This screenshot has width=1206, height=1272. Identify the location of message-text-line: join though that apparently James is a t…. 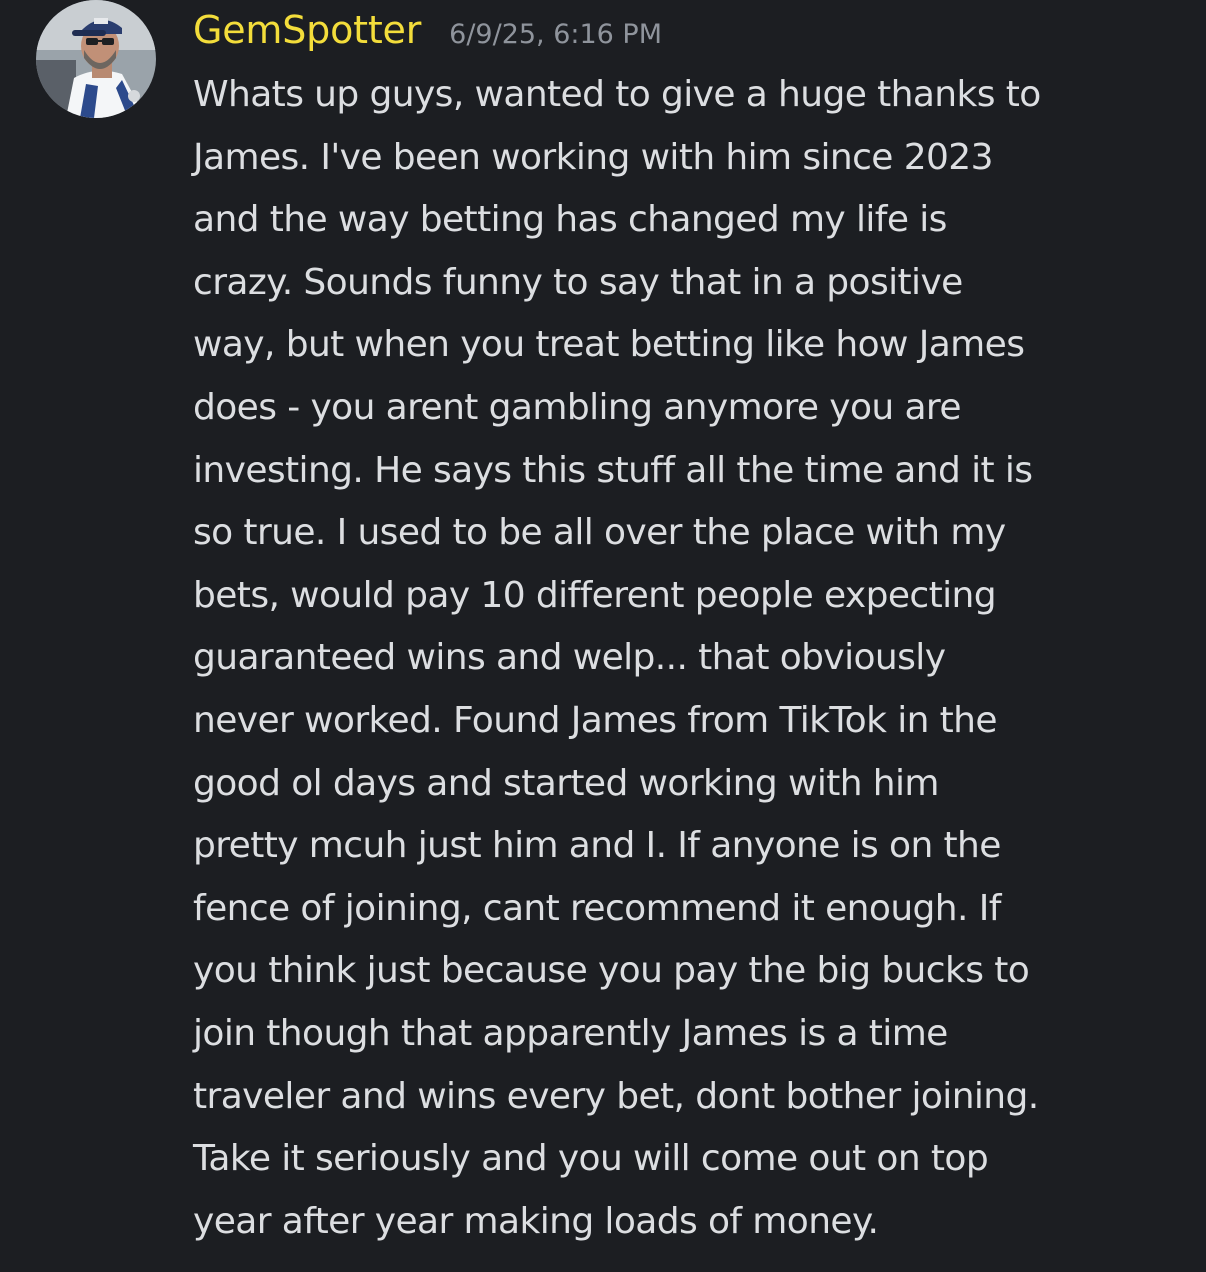
(570, 1033).